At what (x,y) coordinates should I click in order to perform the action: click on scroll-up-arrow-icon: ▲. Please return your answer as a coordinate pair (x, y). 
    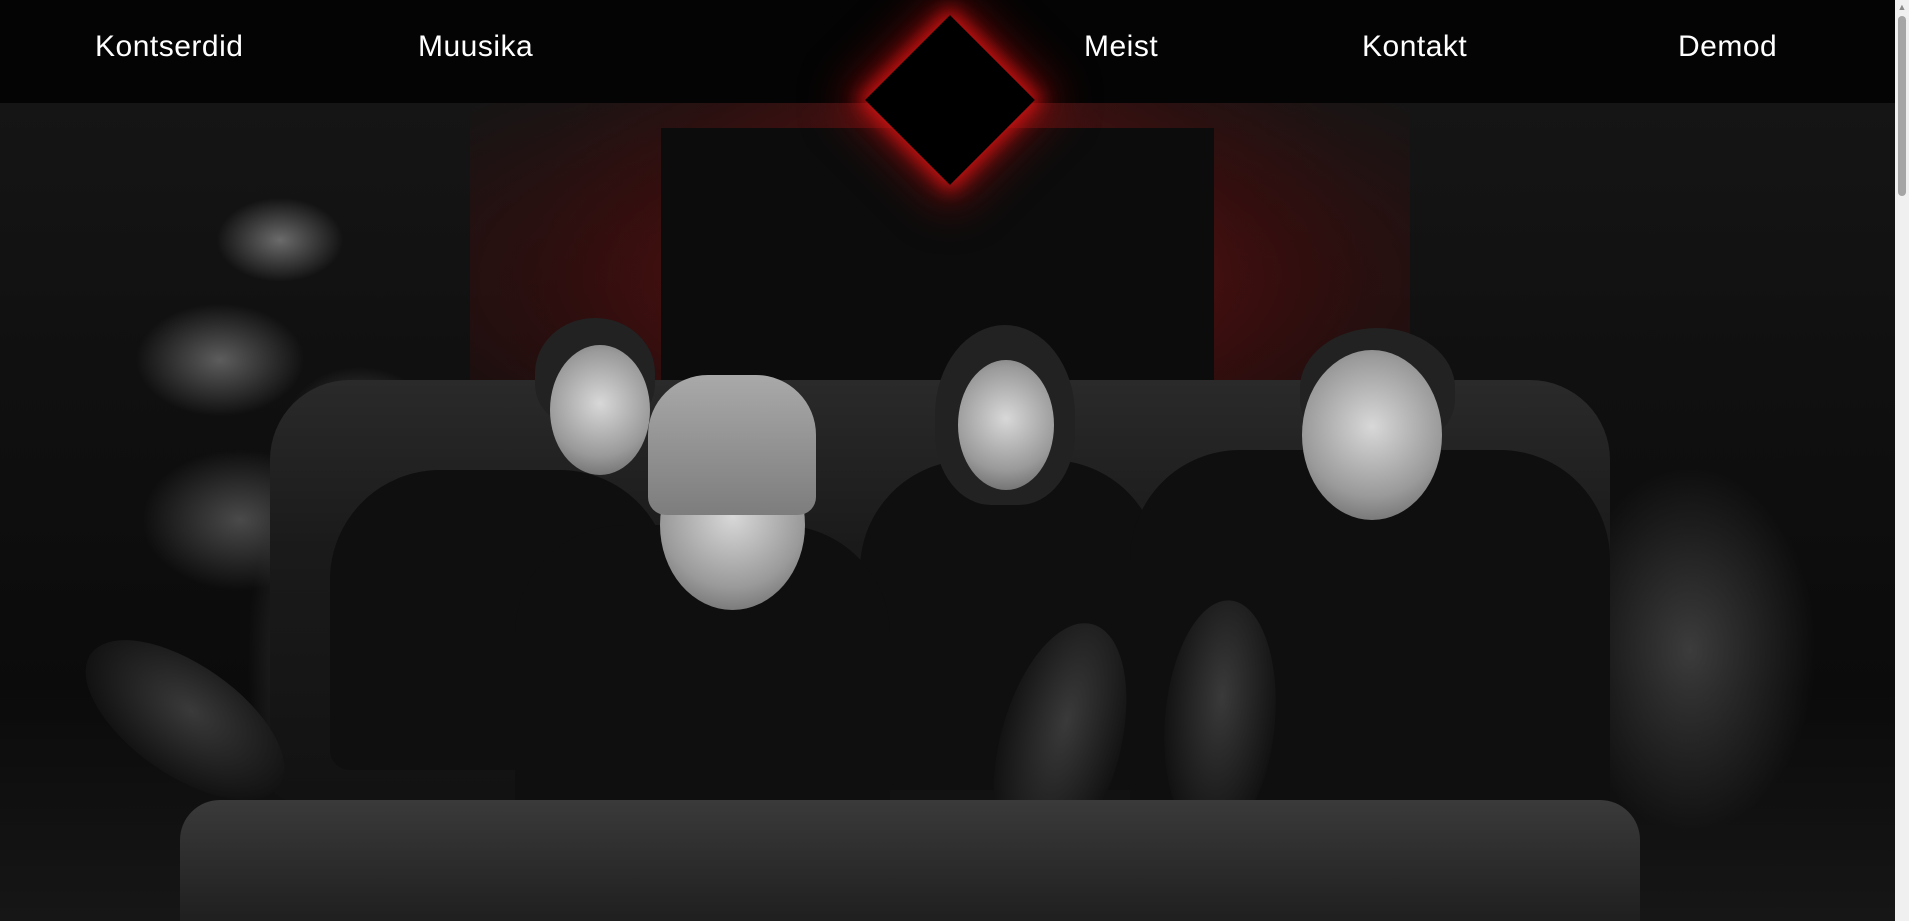
    Looking at the image, I should click on (1902, 7).